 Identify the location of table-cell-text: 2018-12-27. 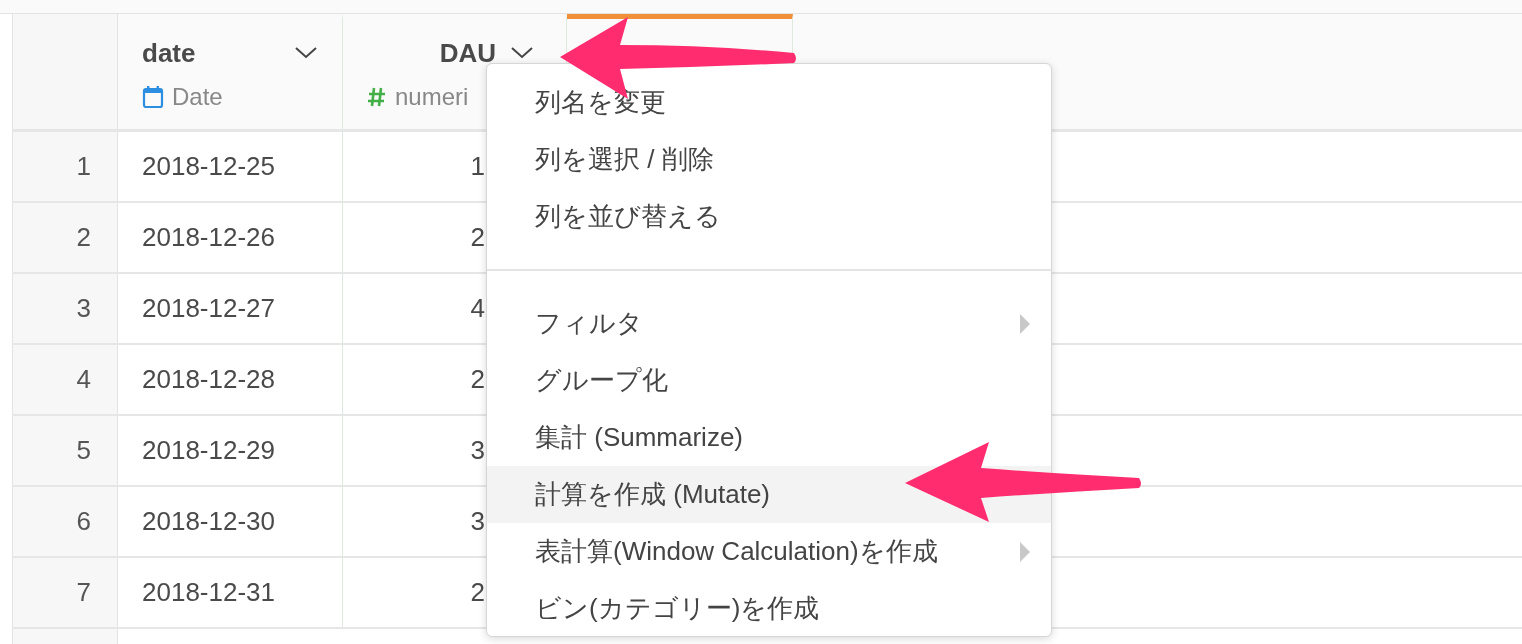
(208, 308).